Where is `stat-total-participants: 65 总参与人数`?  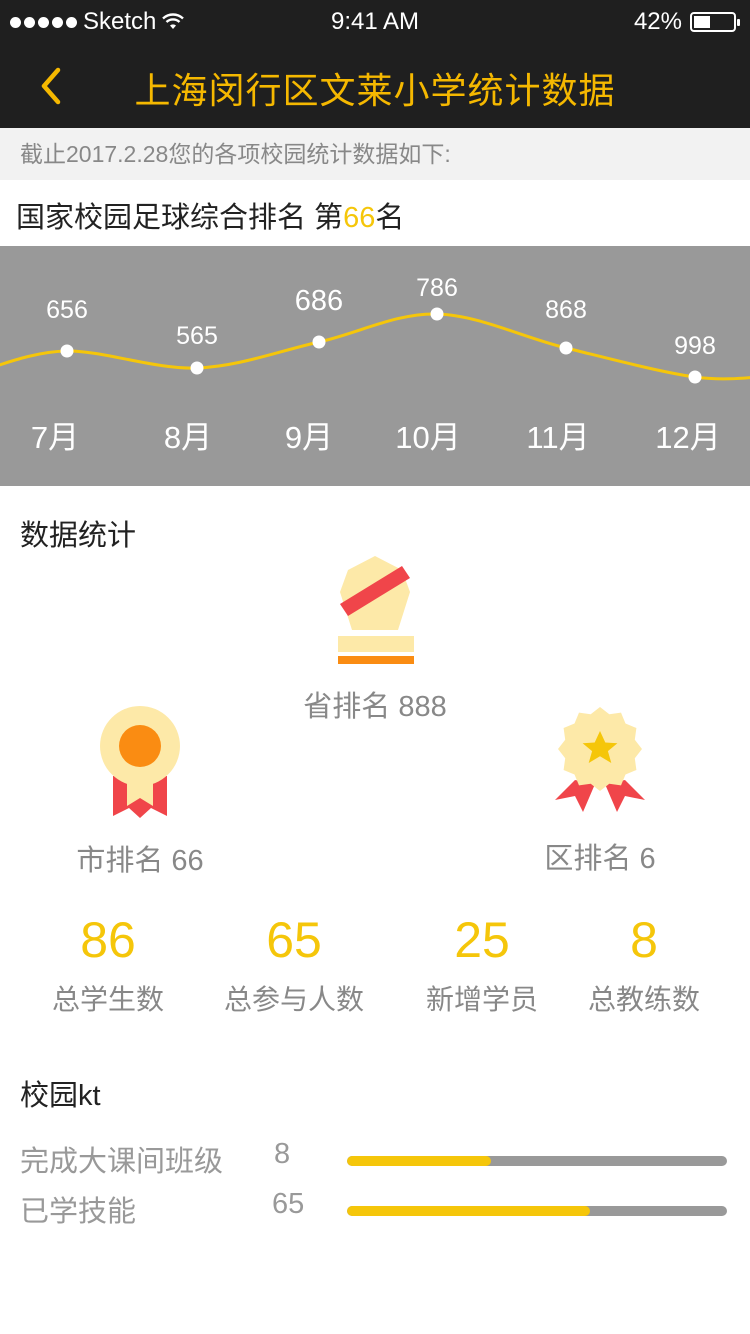
stat-total-participants: 65 总参与人数 is located at coordinates (294, 964).